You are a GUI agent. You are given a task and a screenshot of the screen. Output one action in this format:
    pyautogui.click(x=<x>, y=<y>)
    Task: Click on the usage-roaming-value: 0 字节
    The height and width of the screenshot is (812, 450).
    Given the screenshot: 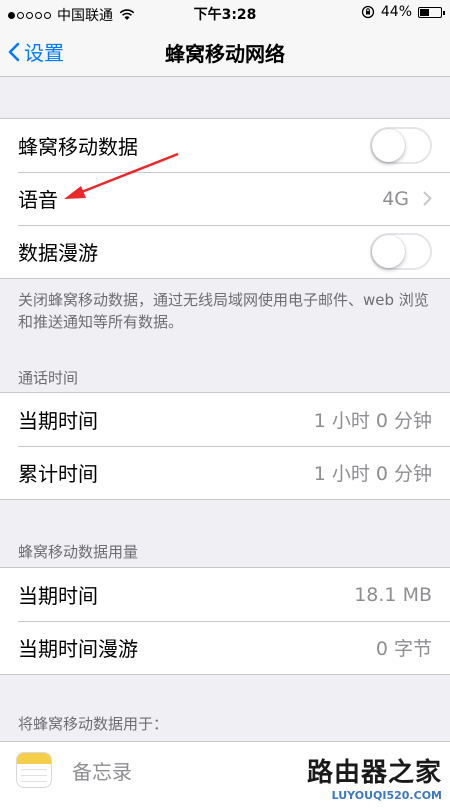 What is the action you would take?
    pyautogui.click(x=403, y=649)
    